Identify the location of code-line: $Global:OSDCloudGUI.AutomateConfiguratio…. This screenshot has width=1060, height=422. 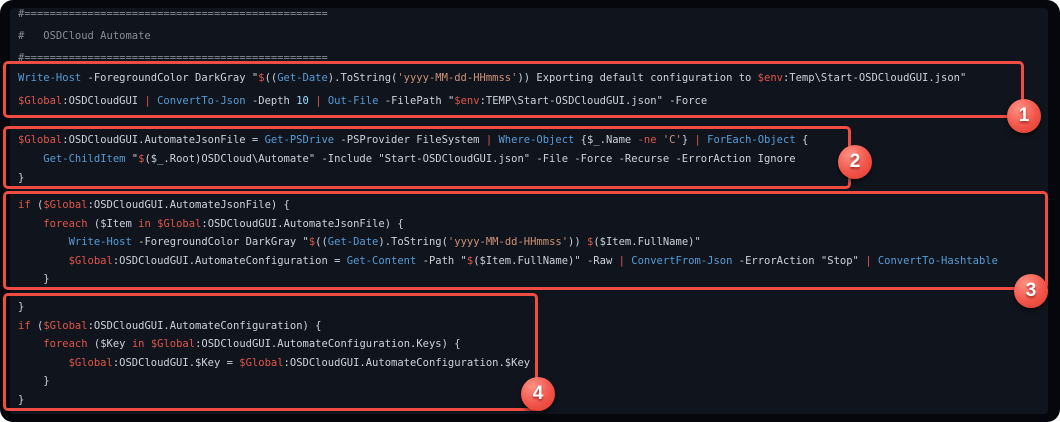
(533, 260).